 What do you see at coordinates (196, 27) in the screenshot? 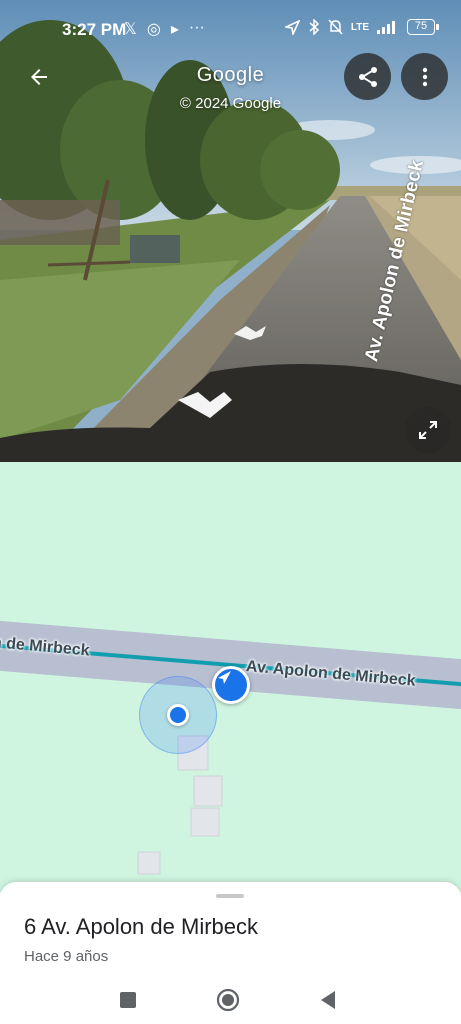
I see `more-notifications-icon: ···` at bounding box center [196, 27].